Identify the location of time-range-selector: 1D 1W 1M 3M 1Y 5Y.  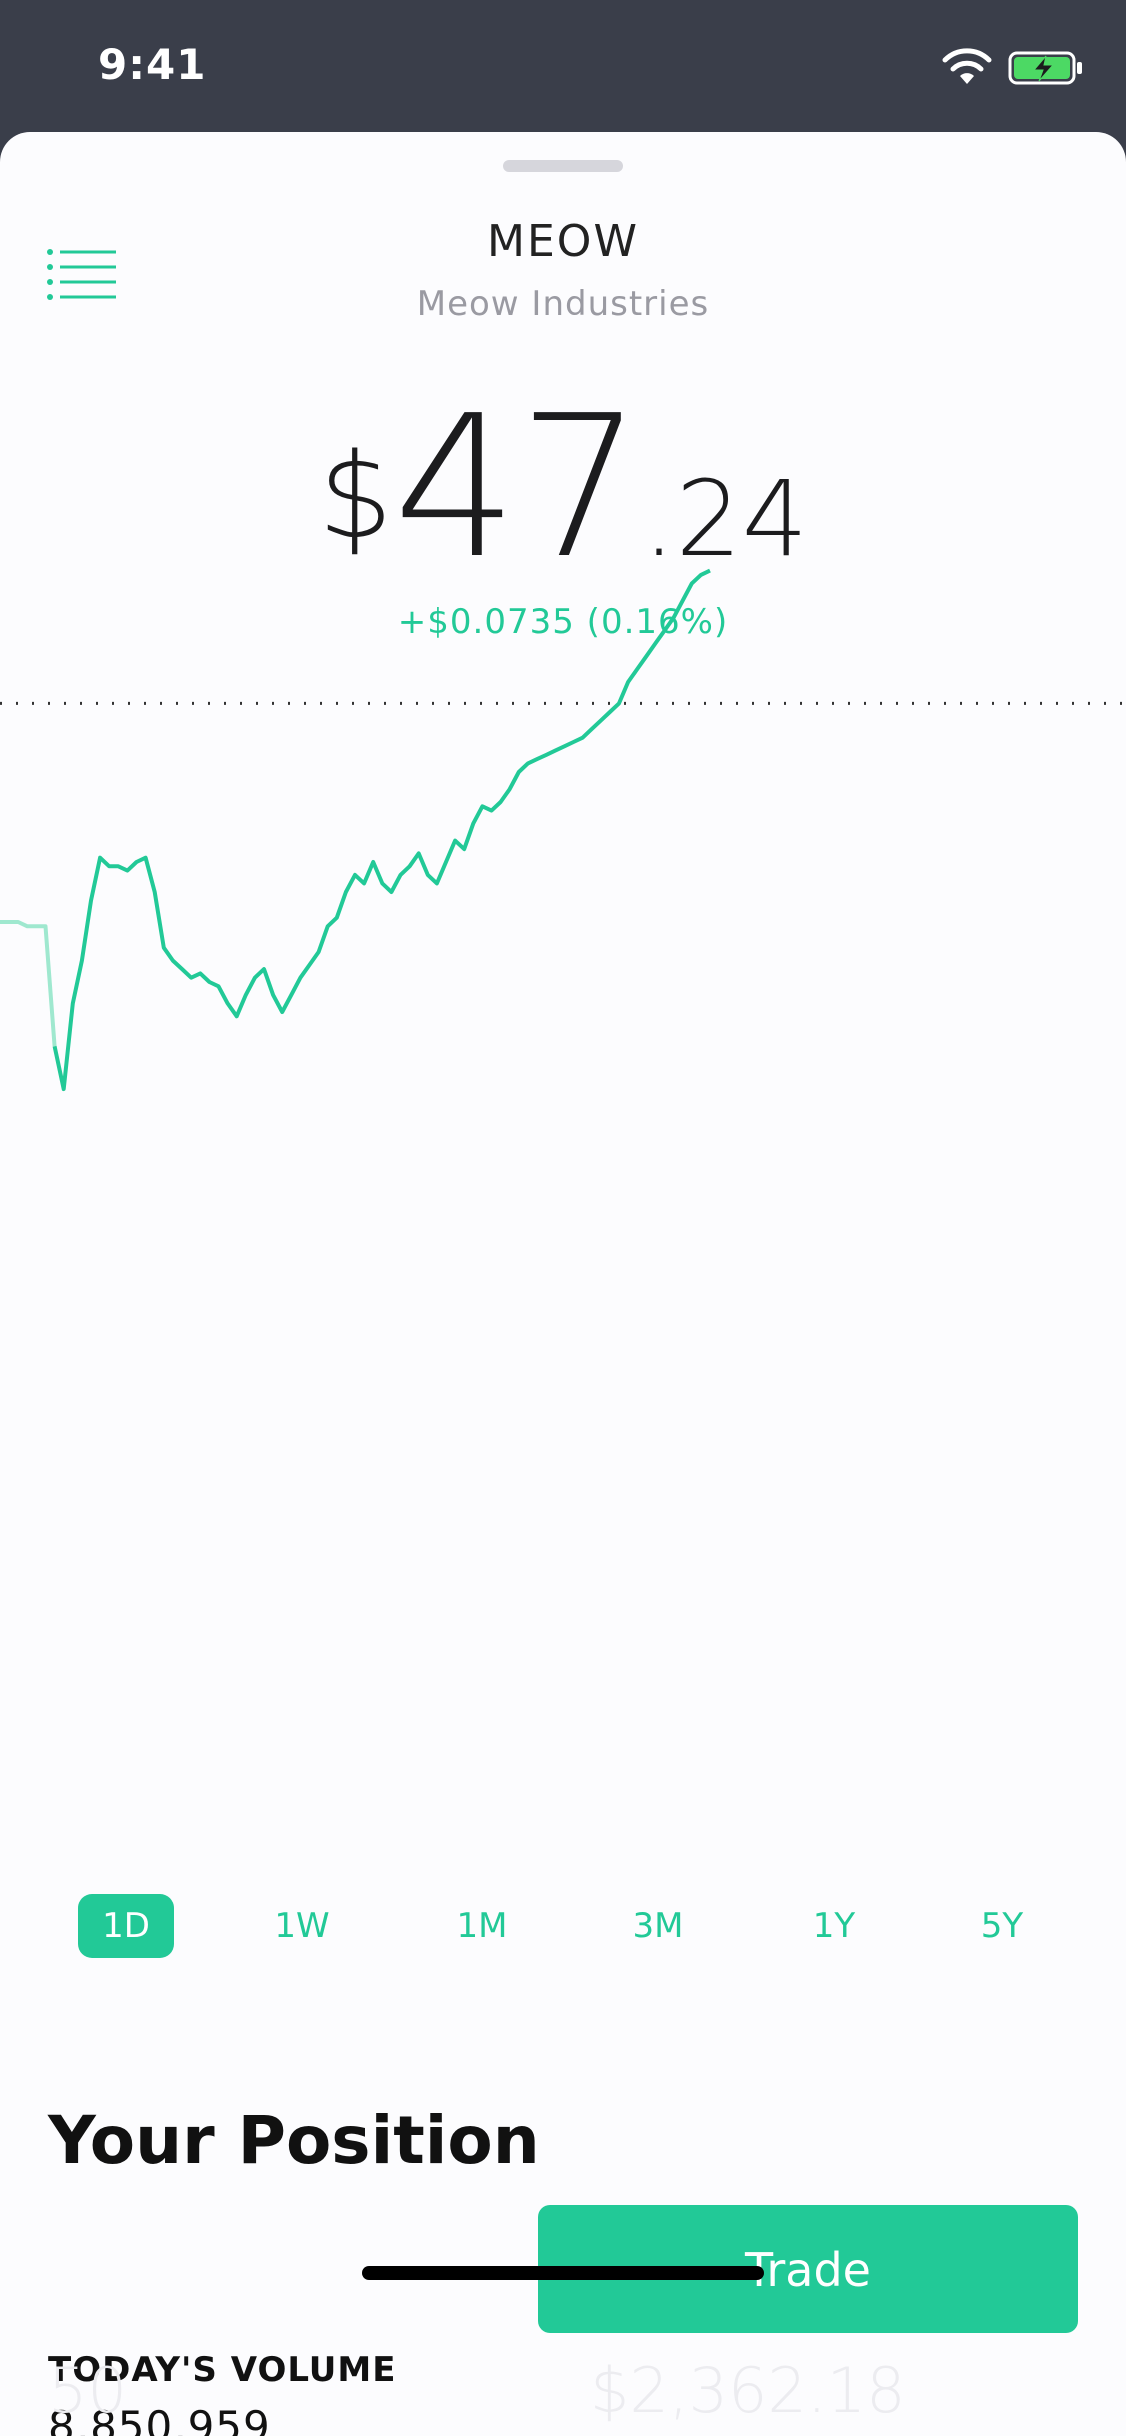
(563, 1928).